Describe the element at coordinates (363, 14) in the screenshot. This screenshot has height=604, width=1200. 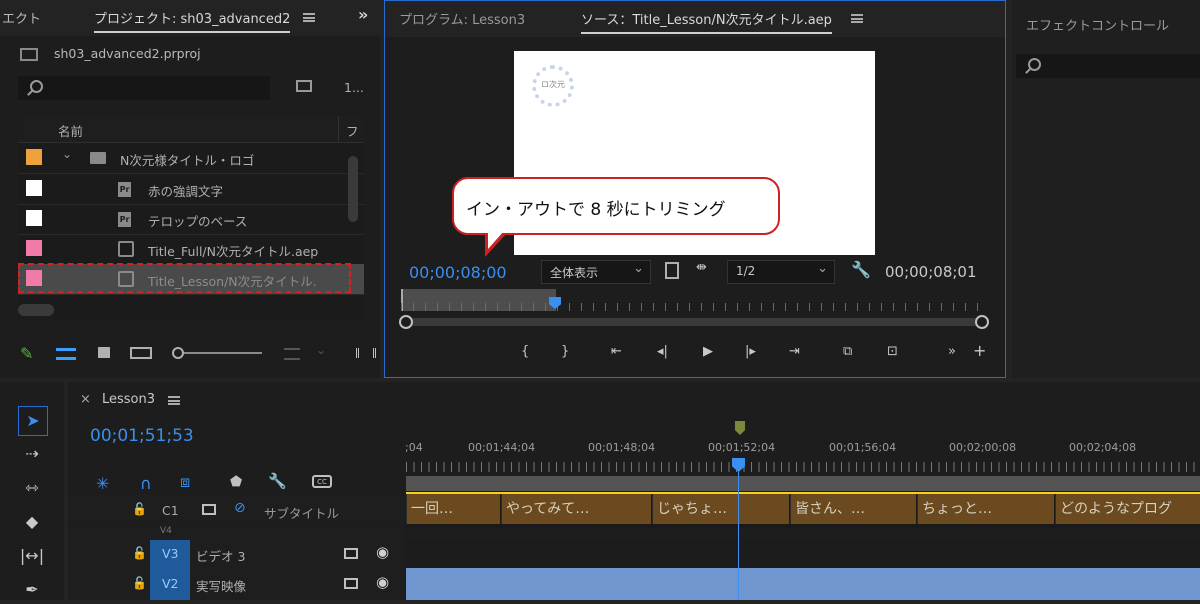
I see `expand-panels-icon: »` at that location.